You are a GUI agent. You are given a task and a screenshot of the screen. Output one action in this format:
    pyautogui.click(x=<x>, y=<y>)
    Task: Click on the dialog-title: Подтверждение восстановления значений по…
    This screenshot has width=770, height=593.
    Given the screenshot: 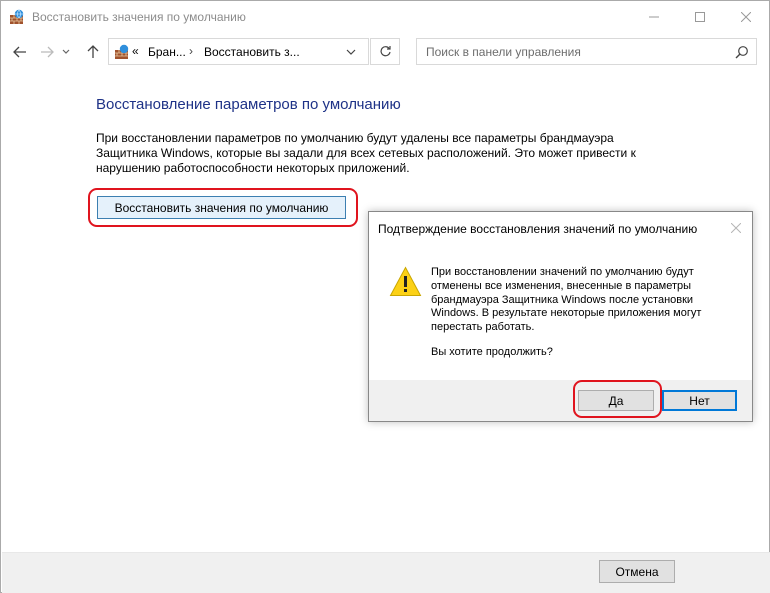 What is the action you would take?
    pyautogui.click(x=538, y=229)
    